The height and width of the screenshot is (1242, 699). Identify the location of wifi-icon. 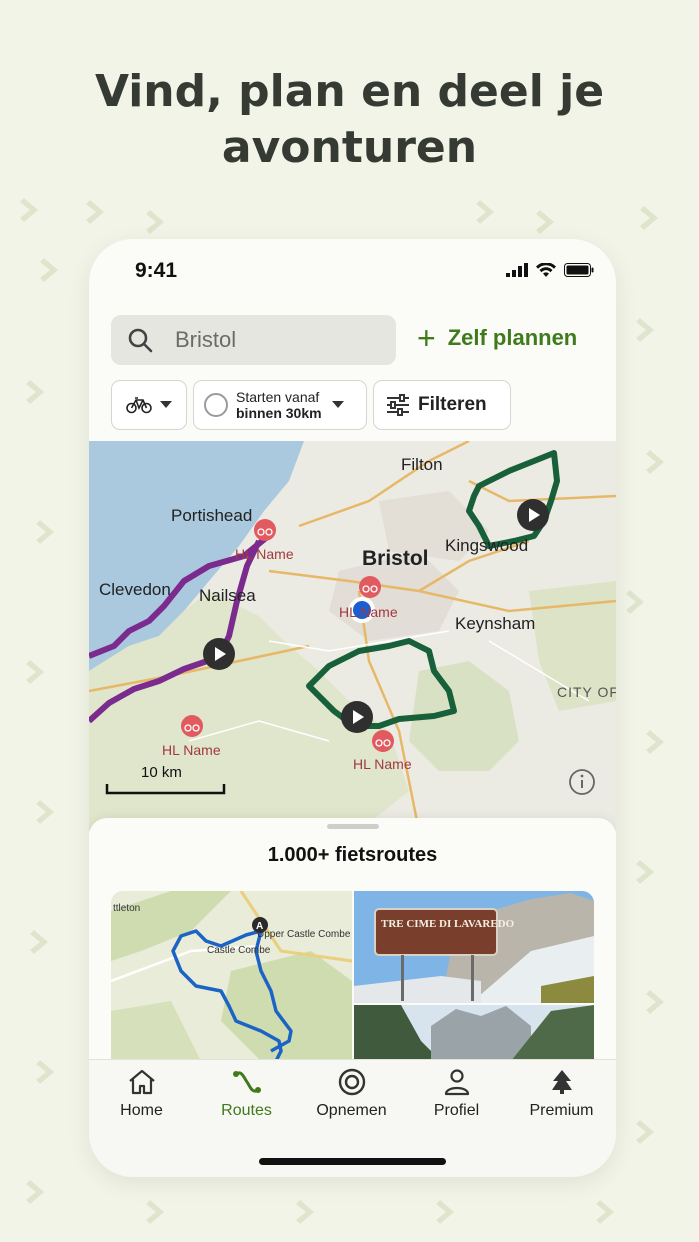
(546, 270).